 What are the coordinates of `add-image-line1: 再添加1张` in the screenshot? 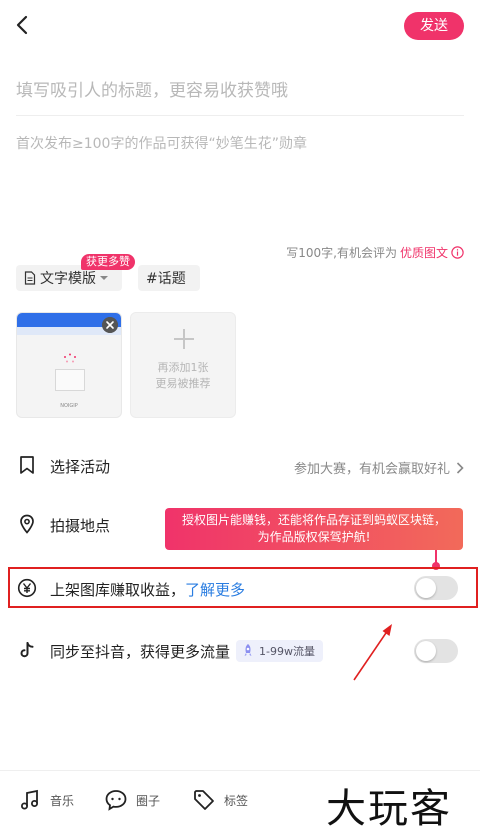 It's located at (183, 367).